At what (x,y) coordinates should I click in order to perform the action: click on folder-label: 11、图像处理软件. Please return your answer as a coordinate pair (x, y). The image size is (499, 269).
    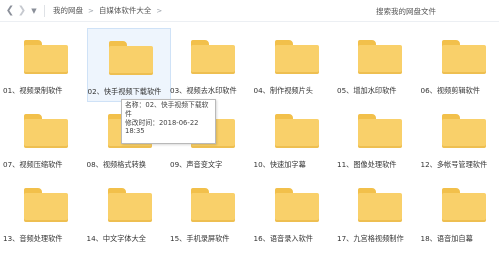
    Looking at the image, I should click on (367, 164).